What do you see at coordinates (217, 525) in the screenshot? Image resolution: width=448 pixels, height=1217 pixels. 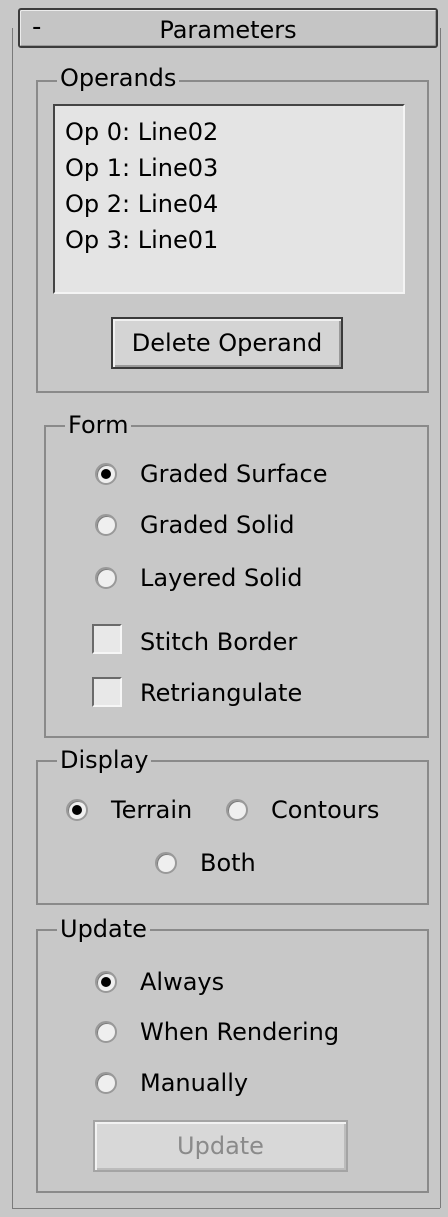 I see `graded-solid-label: Graded Solid` at bounding box center [217, 525].